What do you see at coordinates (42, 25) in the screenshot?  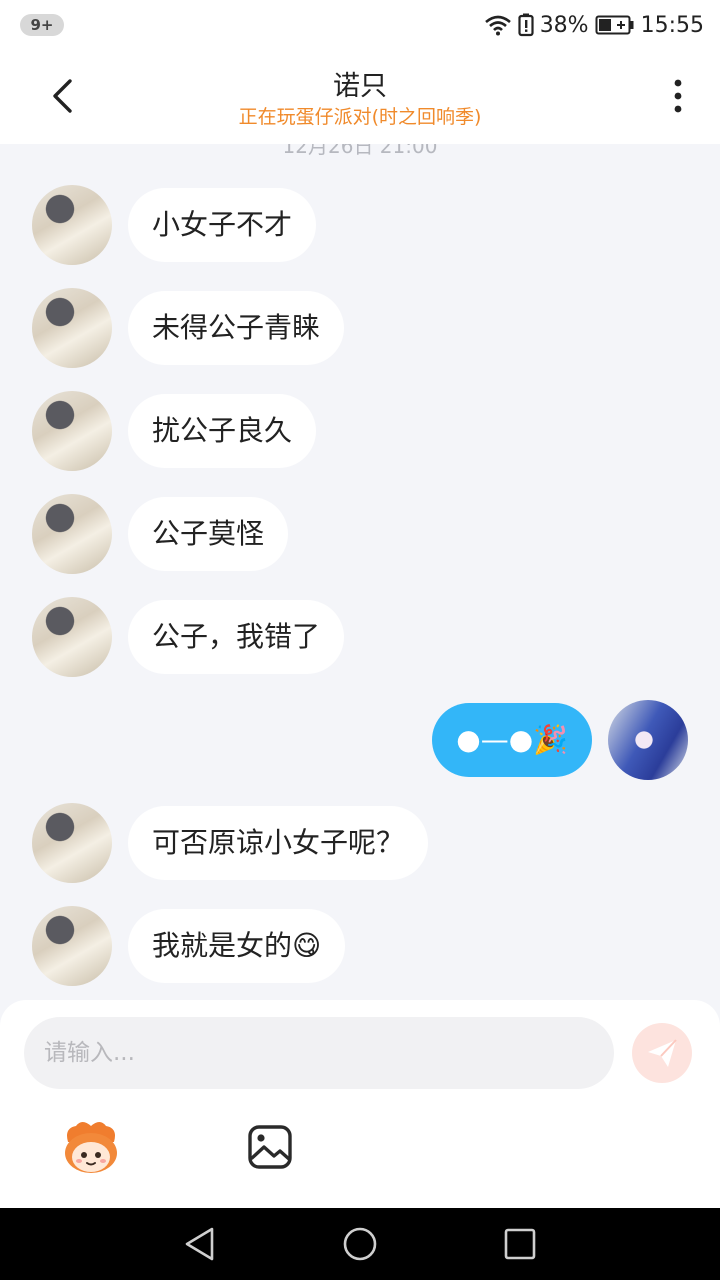 I see `notification-badge: 9+` at bounding box center [42, 25].